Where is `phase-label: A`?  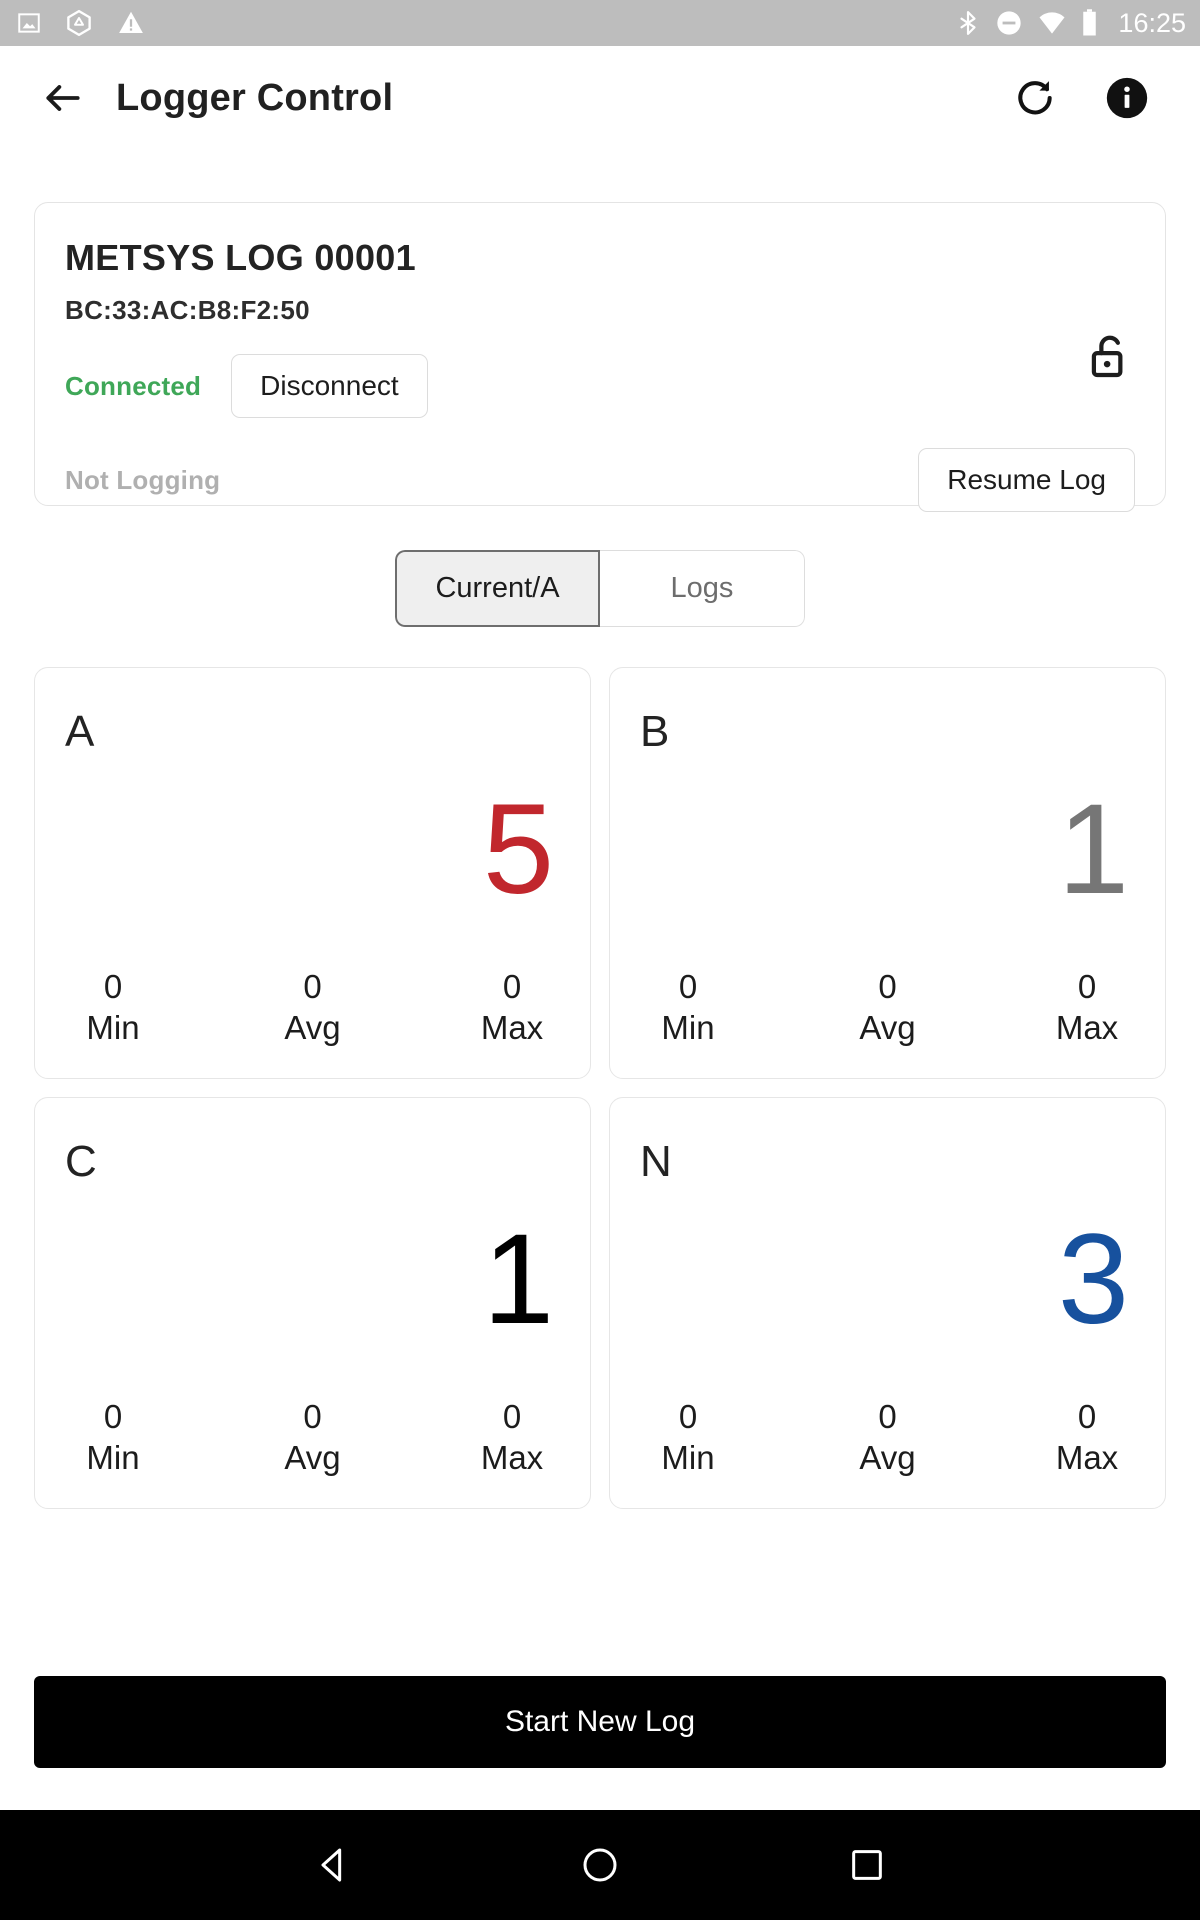
phase-label: A is located at coordinates (80, 731).